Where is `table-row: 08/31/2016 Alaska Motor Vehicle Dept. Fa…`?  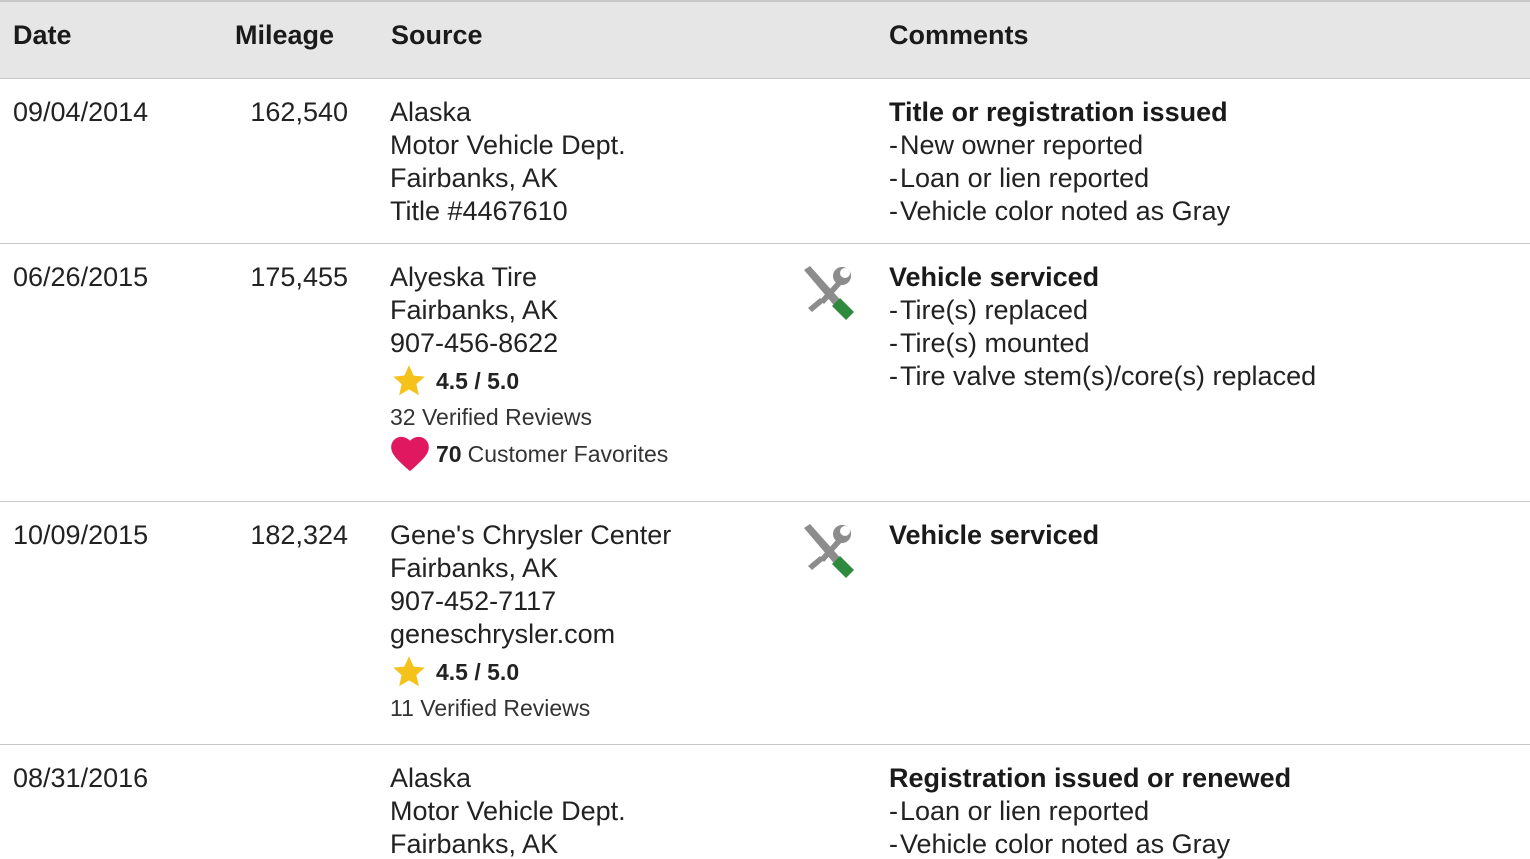
table-row: 08/31/2016 Alaska Motor Vehicle Dept. Fa… is located at coordinates (765, 802).